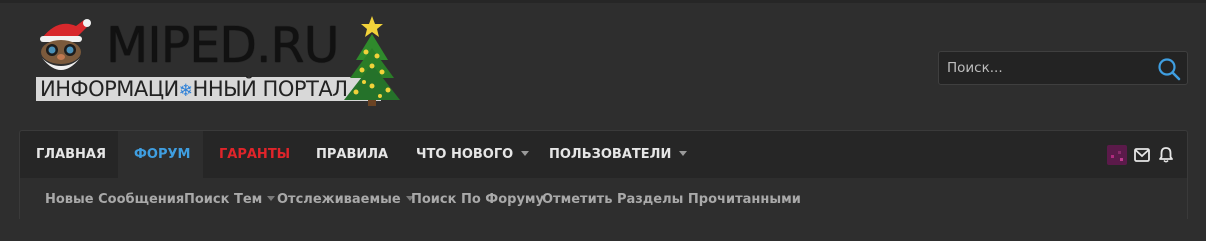  I want to click on search-icon, so click(1169, 69).